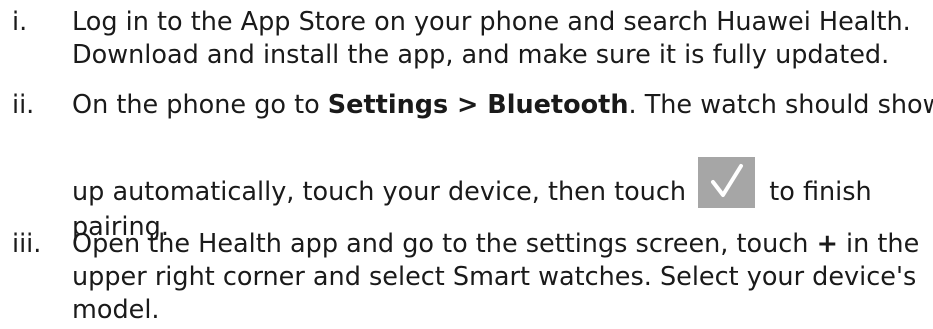 The height and width of the screenshot is (329, 933). What do you see at coordinates (816, 192) in the screenshot?
I see `step-text-segment: to finish` at bounding box center [816, 192].